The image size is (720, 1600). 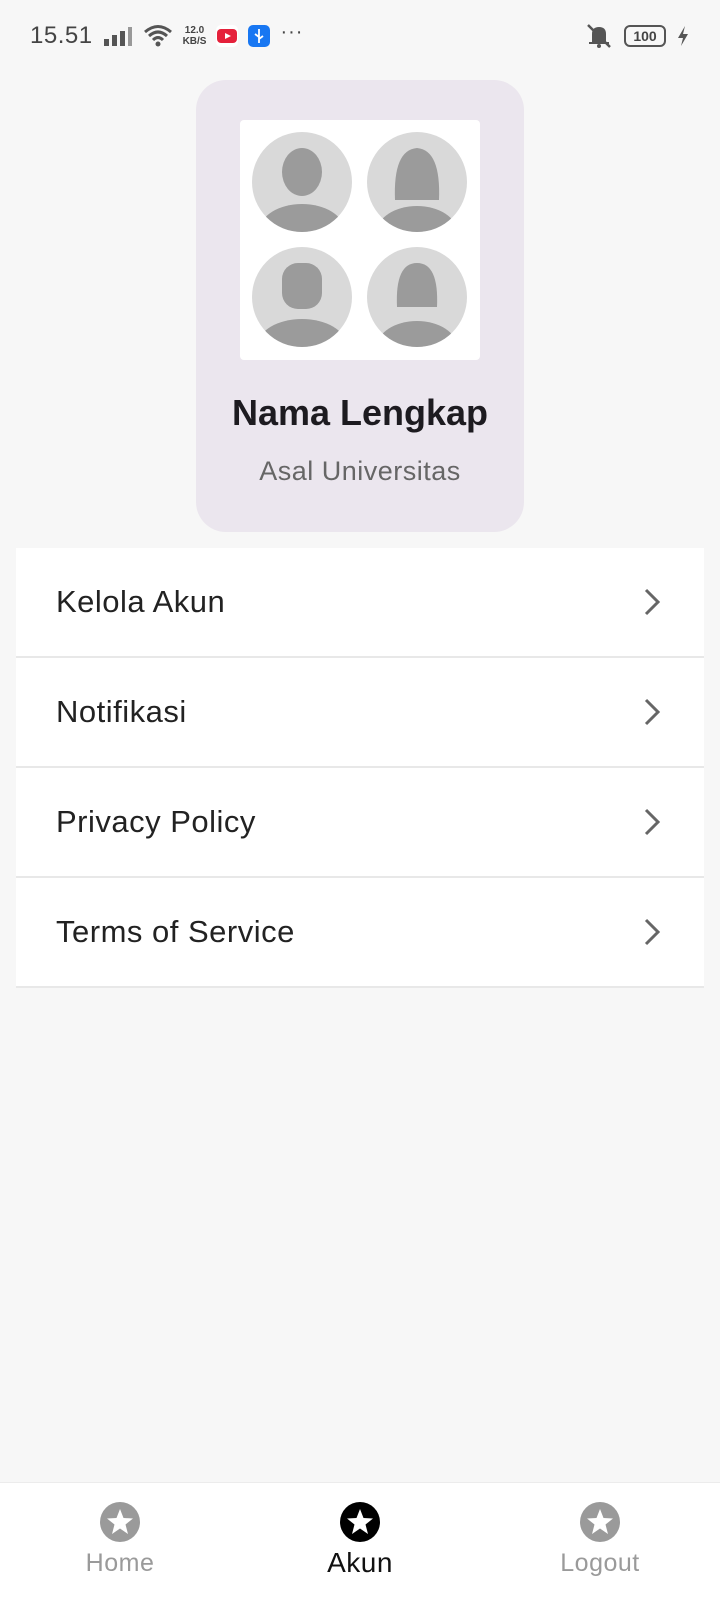 What do you see at coordinates (120, 1563) in the screenshot?
I see `nav-label: Home` at bounding box center [120, 1563].